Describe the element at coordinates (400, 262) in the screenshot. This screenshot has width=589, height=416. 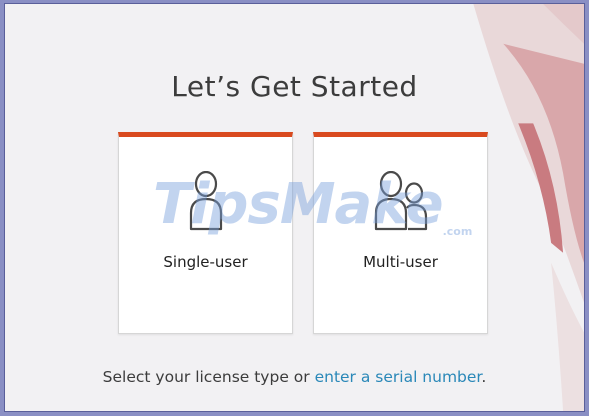
I see `multi-user-label: Multi-user` at that location.